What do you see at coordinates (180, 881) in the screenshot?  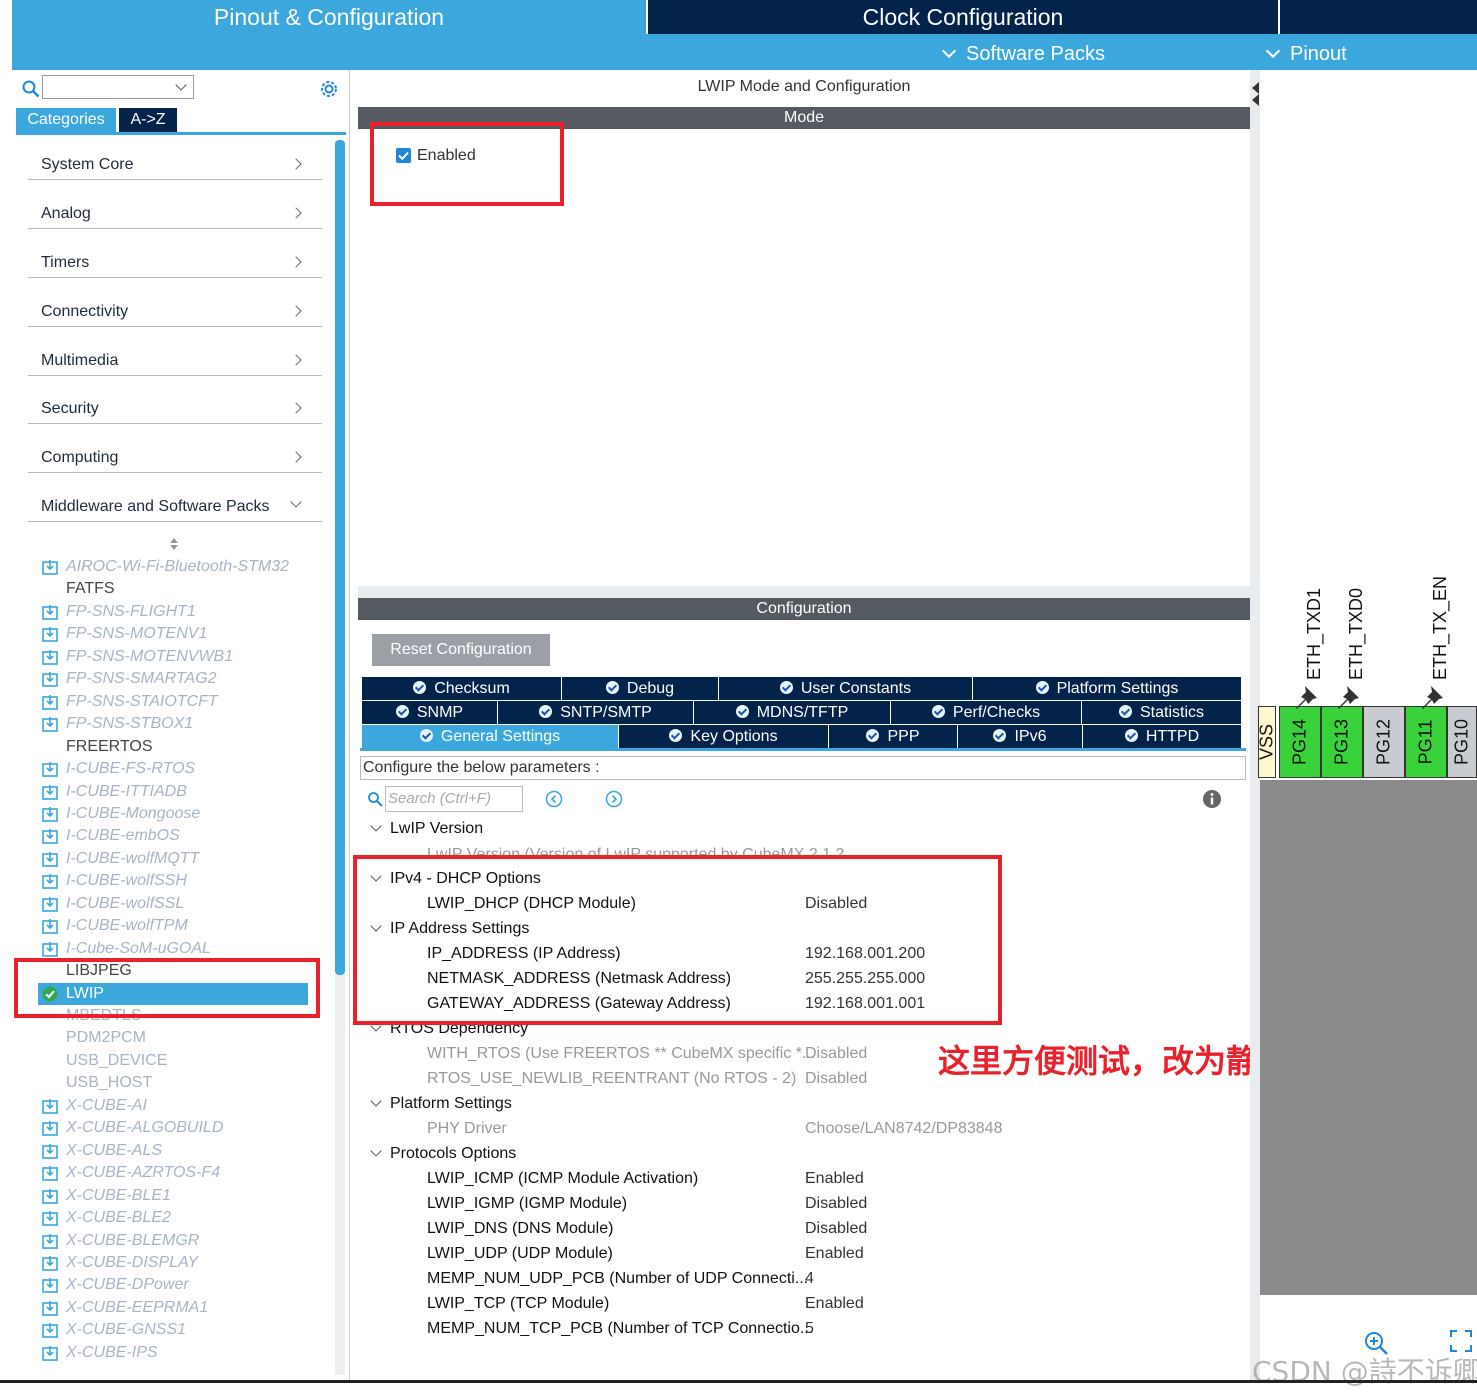 I see `middleware-item: I-CUBE-wolfSSH` at bounding box center [180, 881].